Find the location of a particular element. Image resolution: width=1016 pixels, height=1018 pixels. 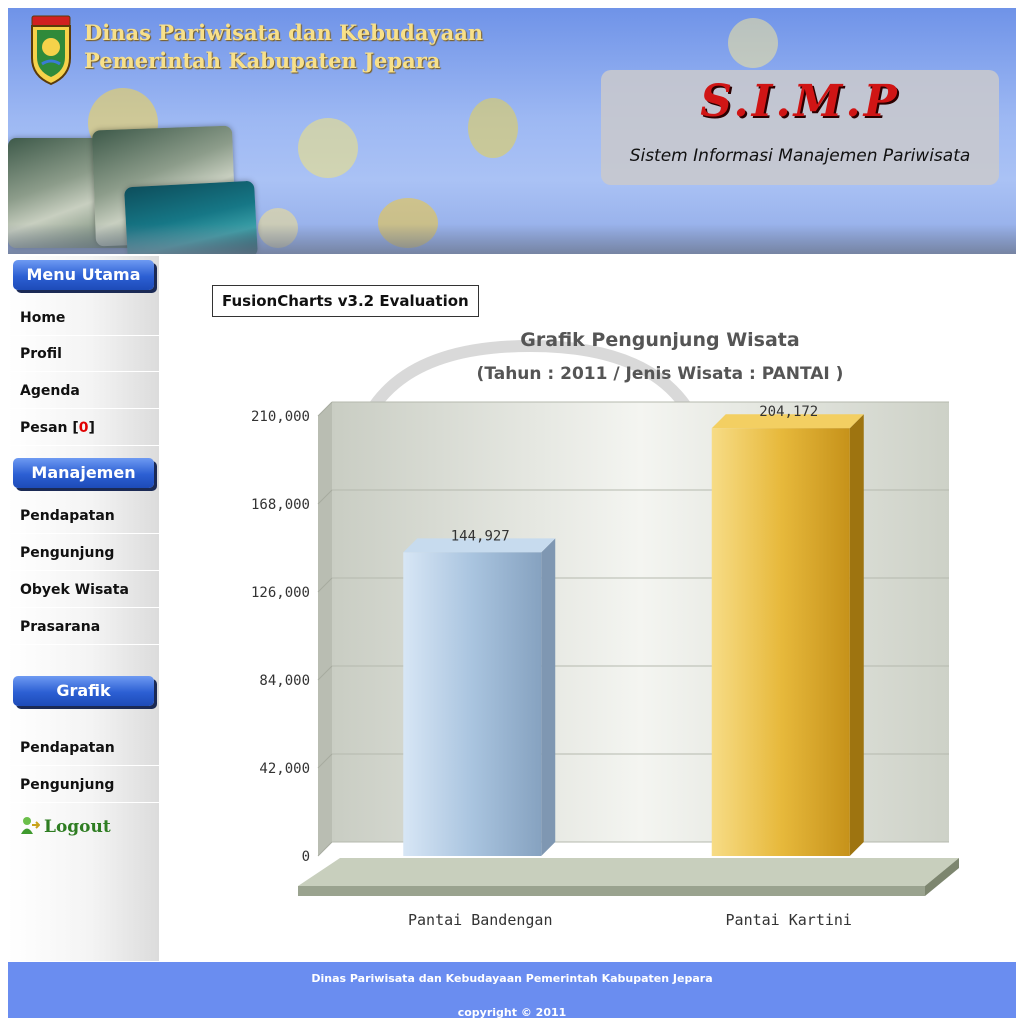

logout-link: Logout is located at coordinates (65, 827).